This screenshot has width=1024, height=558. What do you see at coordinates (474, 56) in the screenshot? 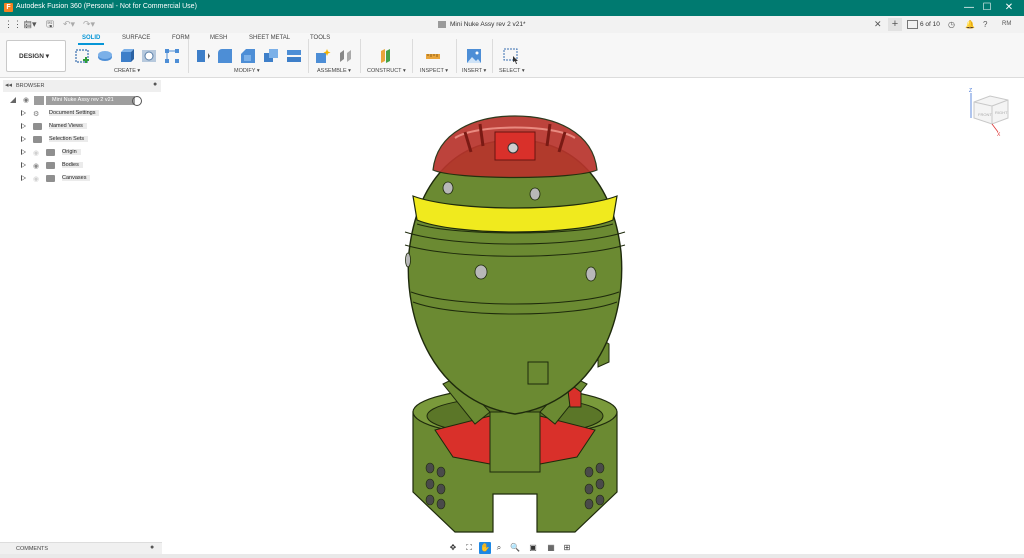
I see `insert-image-icon` at bounding box center [474, 56].